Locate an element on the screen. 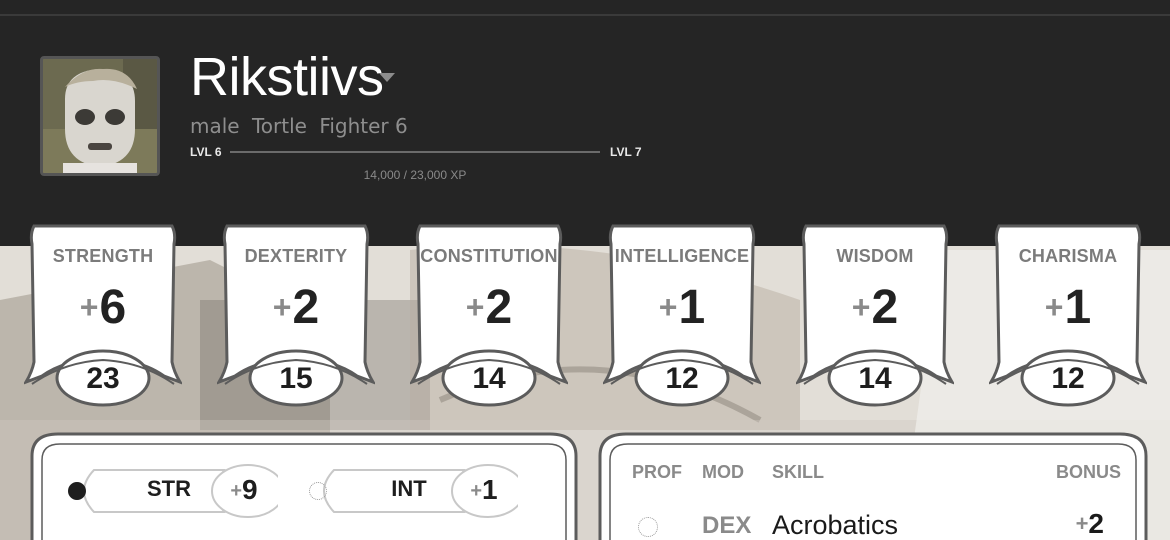  skills-header-skill: SKILL is located at coordinates (798, 472).